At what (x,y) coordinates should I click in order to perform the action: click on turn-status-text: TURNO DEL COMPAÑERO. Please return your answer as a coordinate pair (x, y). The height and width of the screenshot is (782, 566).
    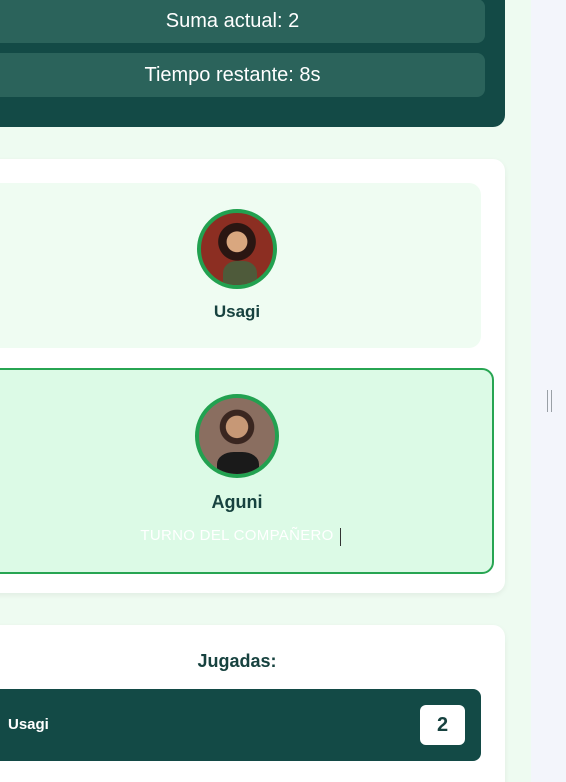
    Looking at the image, I should click on (237, 535).